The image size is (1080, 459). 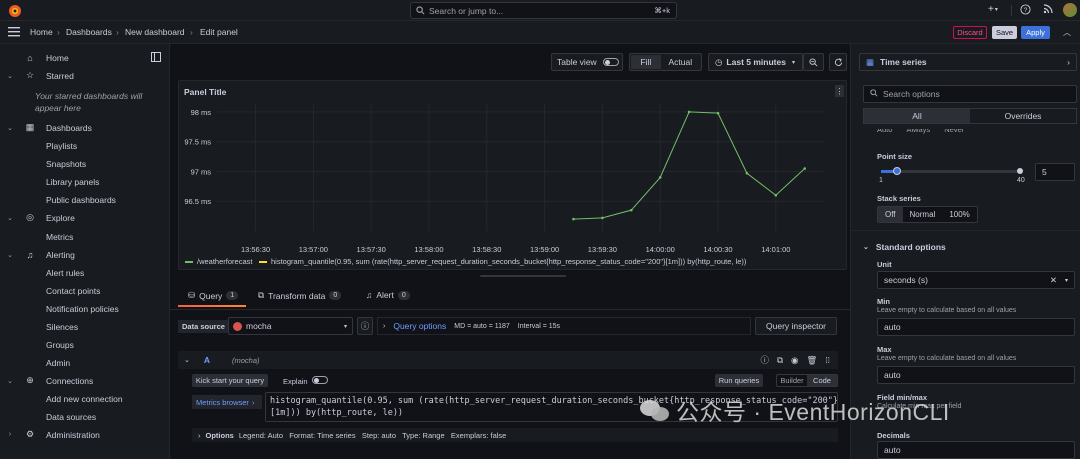 I want to click on sidebar-item-data-sources: Data sources, so click(x=71, y=417).